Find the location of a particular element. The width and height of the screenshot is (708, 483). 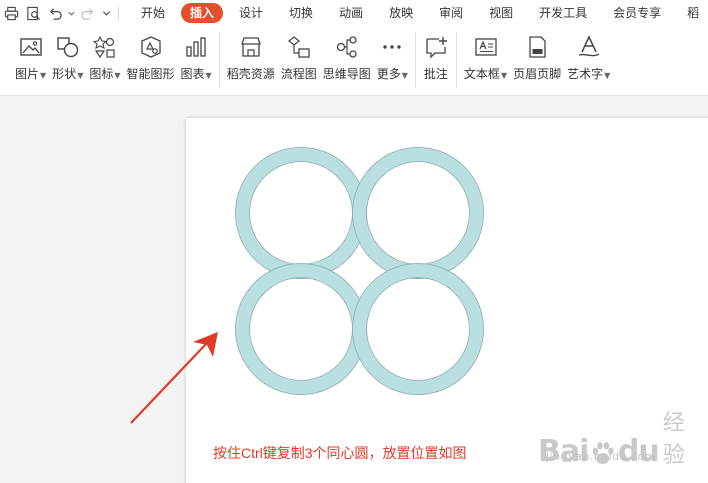

header-footer-button: 页眉页脚 is located at coordinates (537, 58).